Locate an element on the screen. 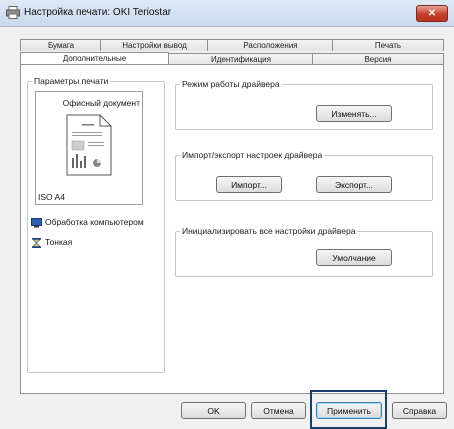 Image resolution: width=454 pixels, height=429 pixels. printer-icon is located at coordinates (13, 12).